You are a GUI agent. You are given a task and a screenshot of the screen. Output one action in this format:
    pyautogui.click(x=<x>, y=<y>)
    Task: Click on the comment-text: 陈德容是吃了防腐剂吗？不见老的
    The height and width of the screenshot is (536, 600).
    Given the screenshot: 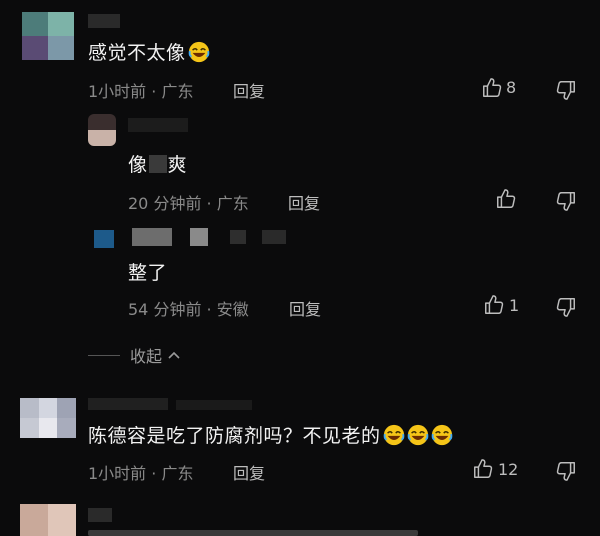 What is the action you would take?
    pyautogui.click(x=270, y=434)
    